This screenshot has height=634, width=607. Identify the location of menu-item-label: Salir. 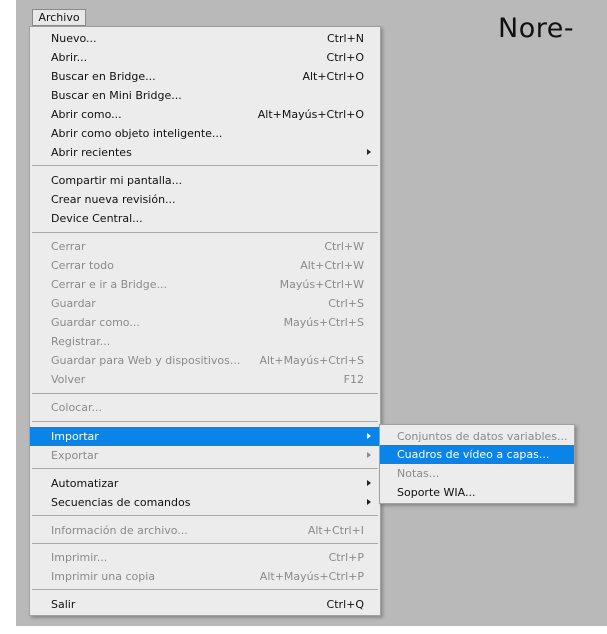
(63, 604).